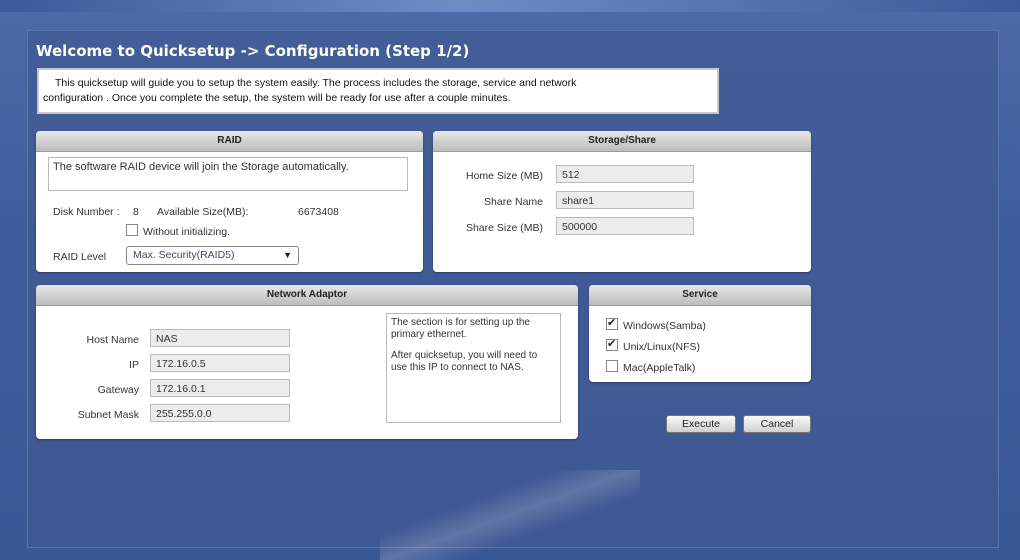 This screenshot has width=1020, height=560. I want to click on ip-label: IP, so click(134, 365).